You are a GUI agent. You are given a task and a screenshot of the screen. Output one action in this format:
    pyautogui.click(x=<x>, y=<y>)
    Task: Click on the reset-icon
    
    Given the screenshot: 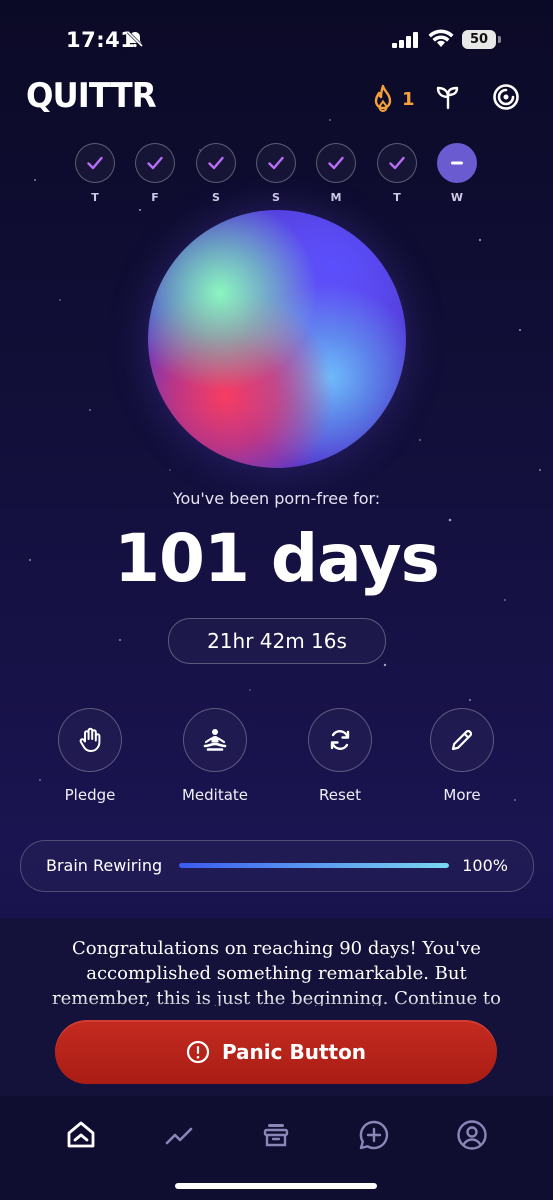 What is the action you would take?
    pyautogui.click(x=340, y=740)
    